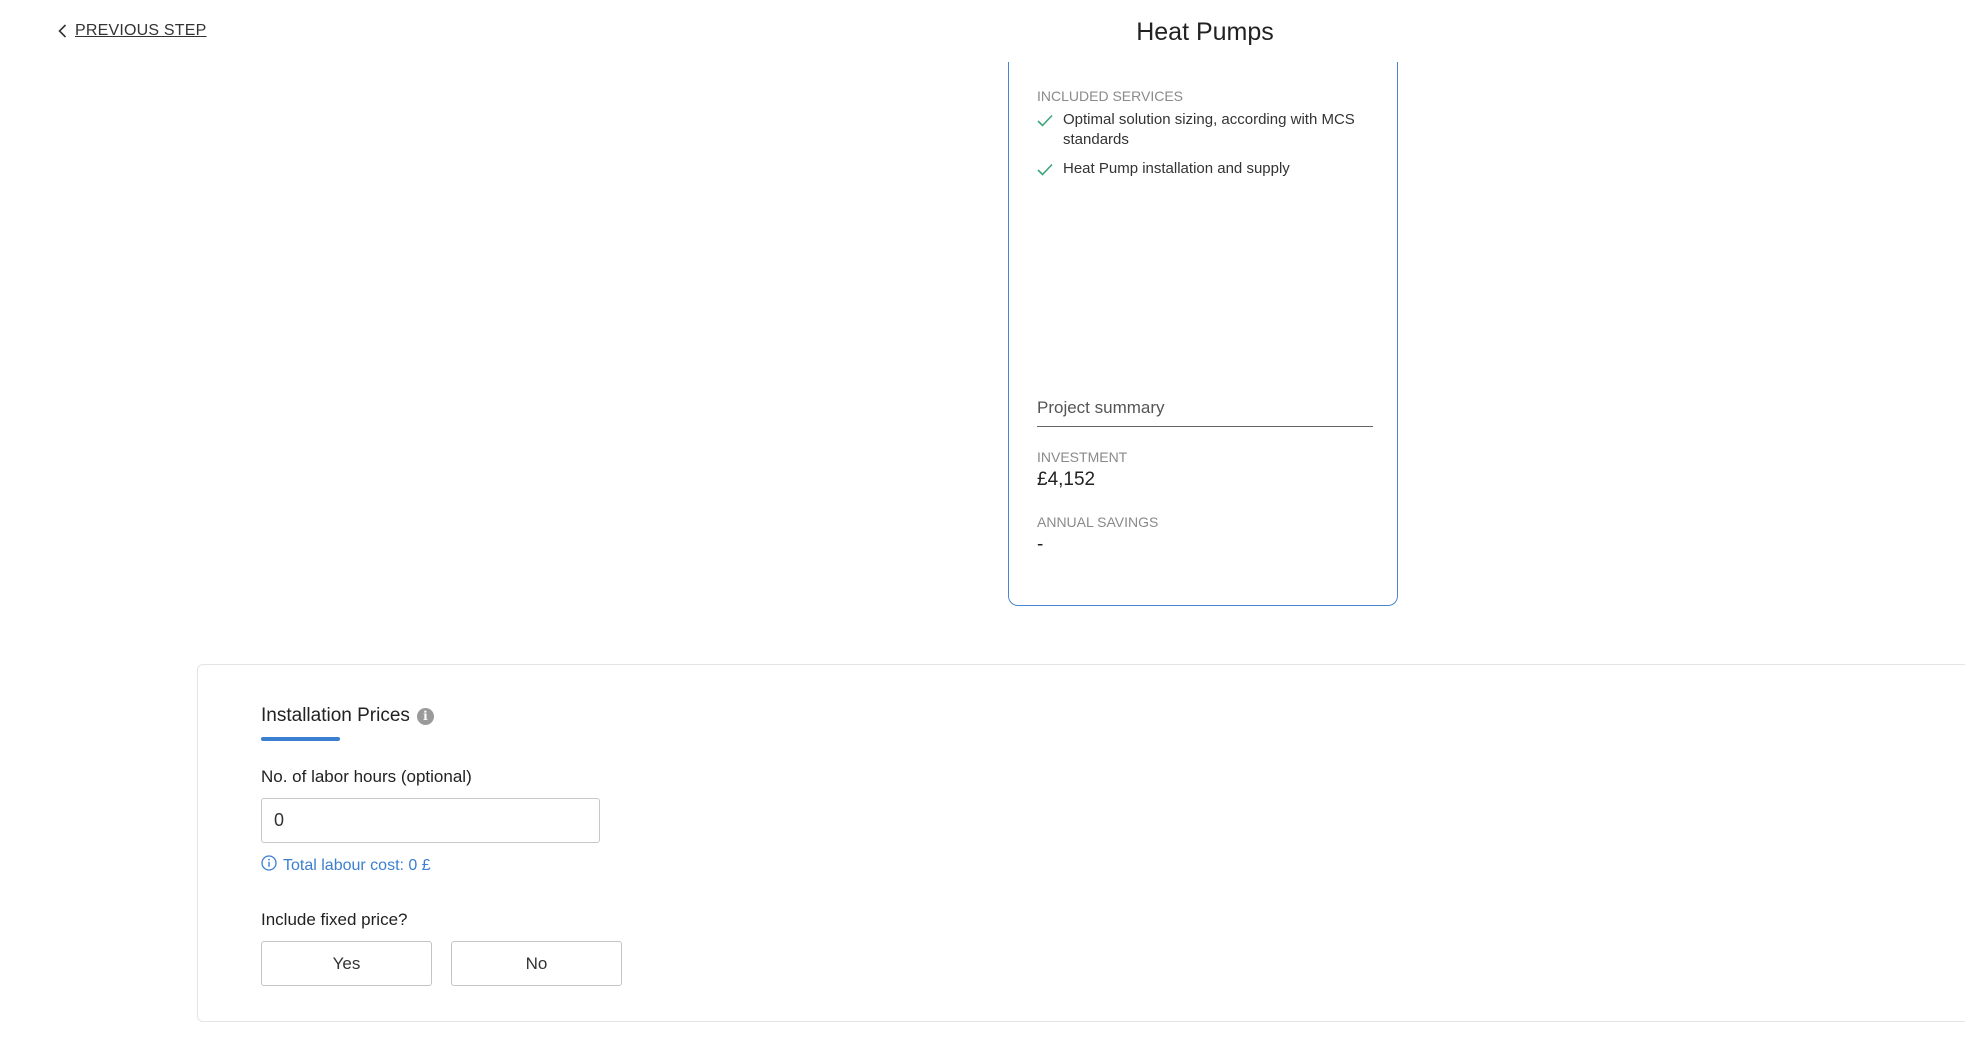 The image size is (1965, 1044). What do you see at coordinates (1176, 168) in the screenshot?
I see `service-text: Heat Pump installation and supply` at bounding box center [1176, 168].